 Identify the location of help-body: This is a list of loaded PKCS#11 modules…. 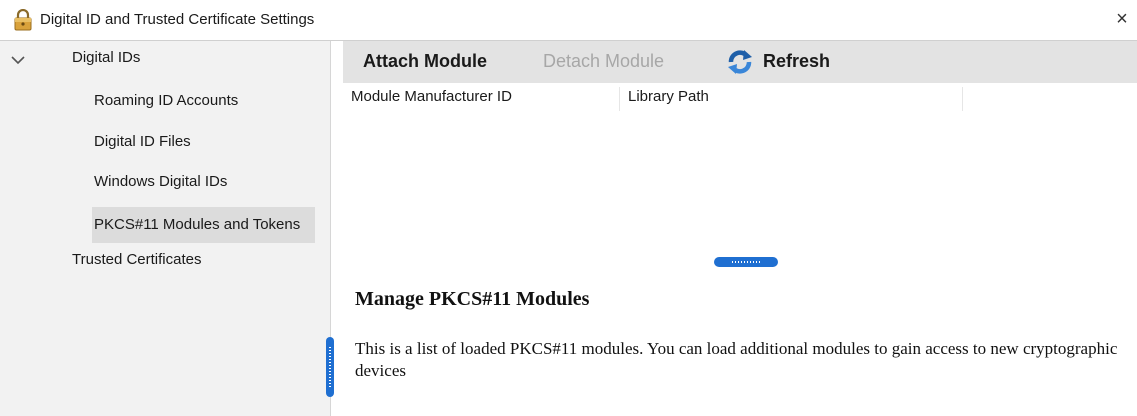
(736, 359).